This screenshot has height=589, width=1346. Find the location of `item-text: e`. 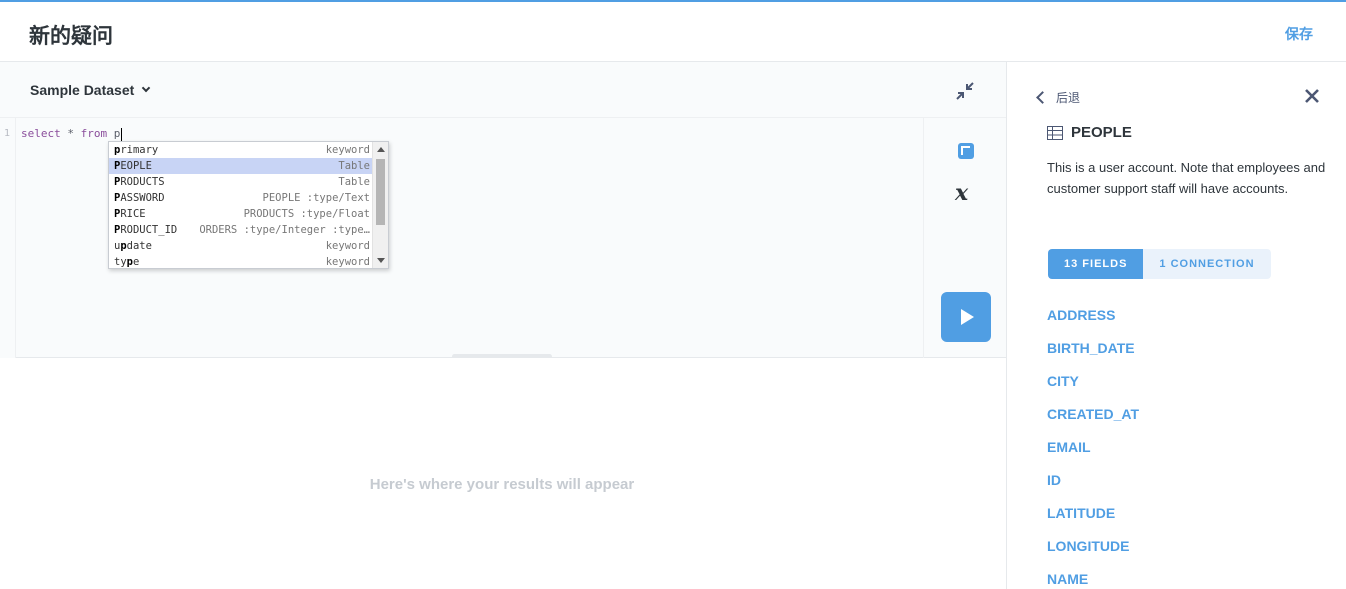

item-text: e is located at coordinates (136, 262).